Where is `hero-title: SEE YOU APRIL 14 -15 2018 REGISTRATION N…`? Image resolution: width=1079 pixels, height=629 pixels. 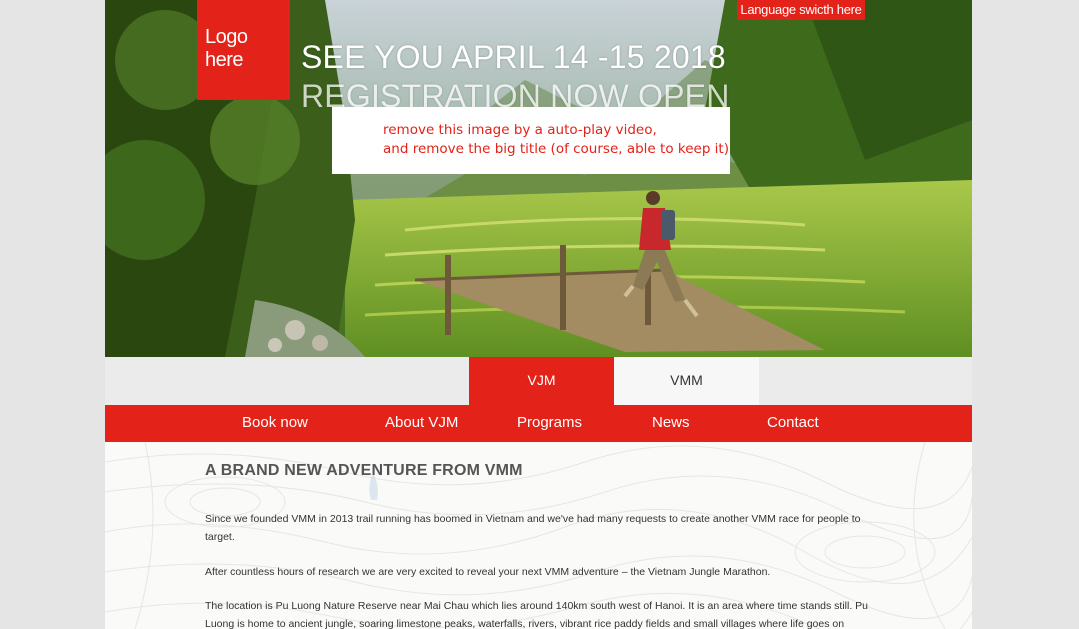 hero-title: SEE YOU APRIL 14 -15 2018 REGISTRATION N… is located at coordinates (515, 77).